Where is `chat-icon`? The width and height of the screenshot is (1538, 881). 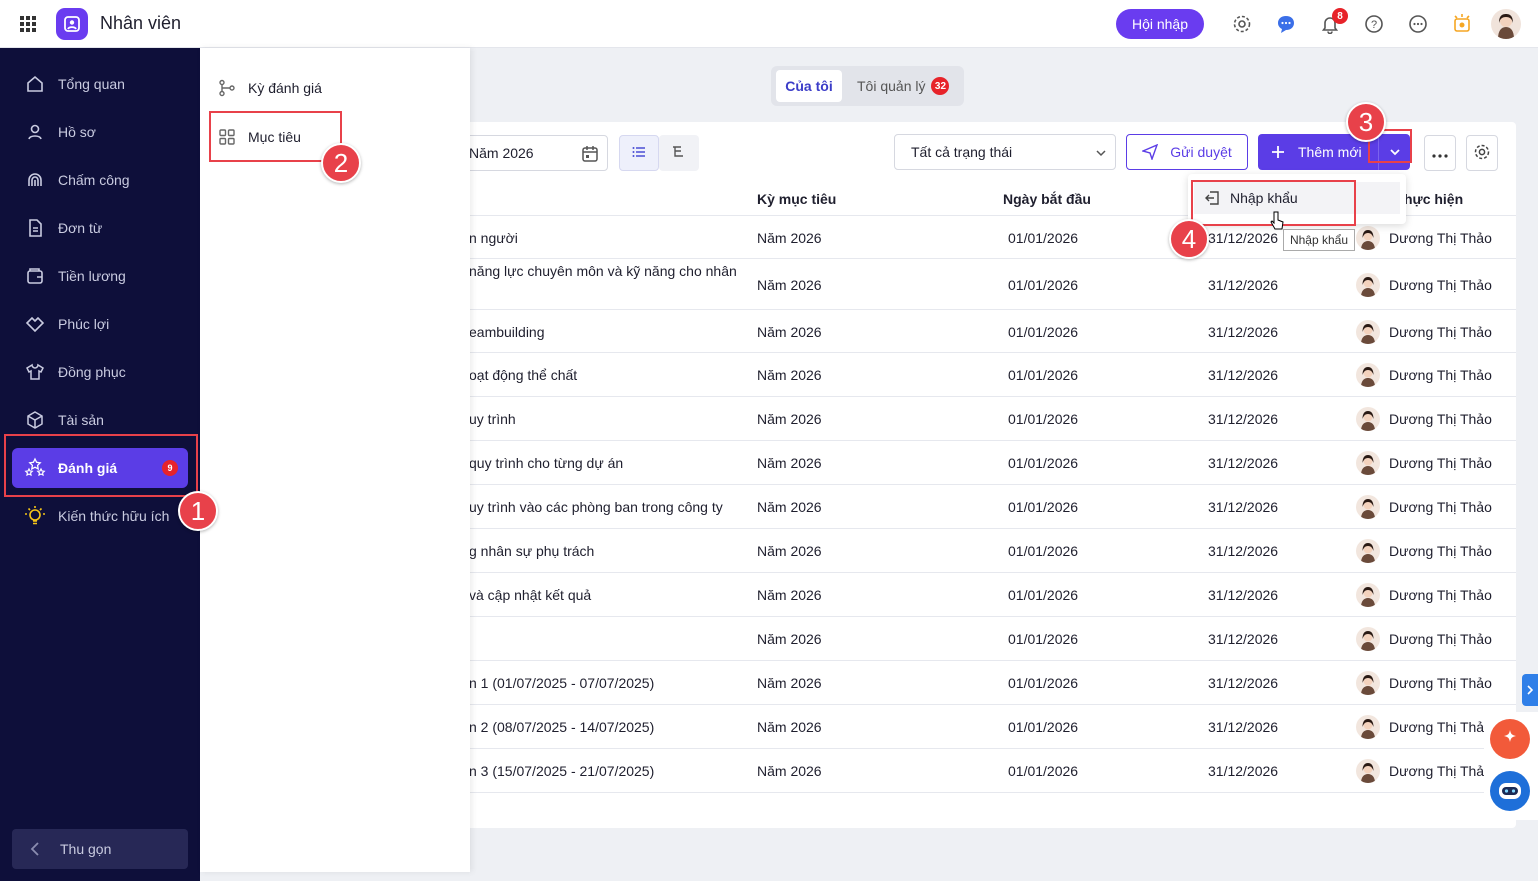 chat-icon is located at coordinates (1286, 24).